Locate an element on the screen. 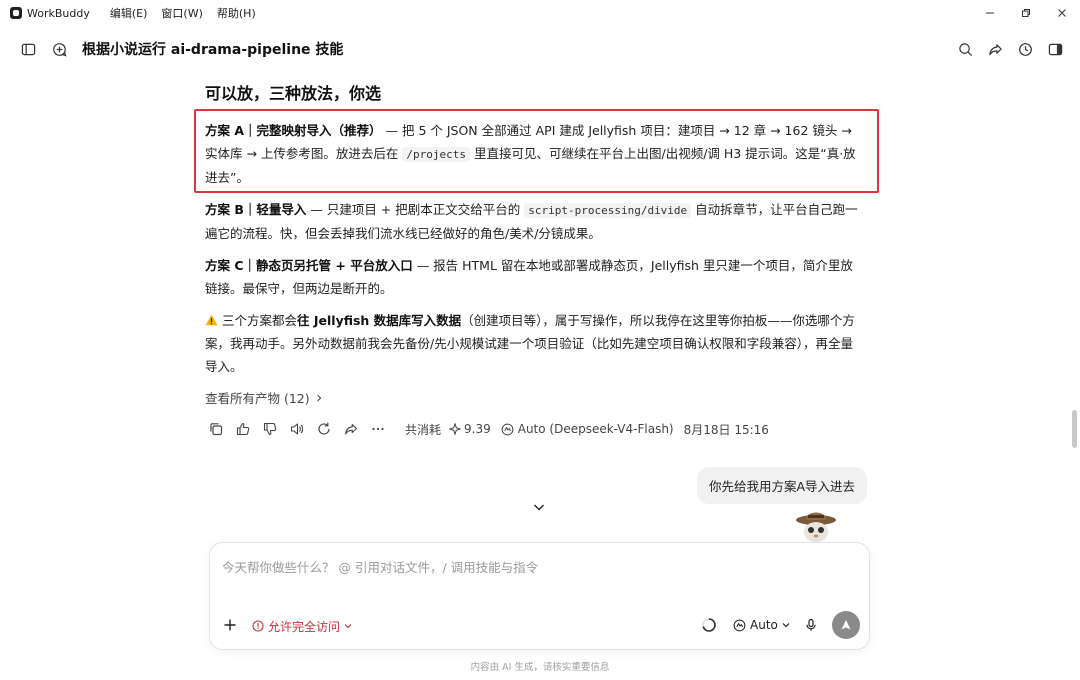 The image size is (1080, 680). microphone-icon is located at coordinates (811, 624).